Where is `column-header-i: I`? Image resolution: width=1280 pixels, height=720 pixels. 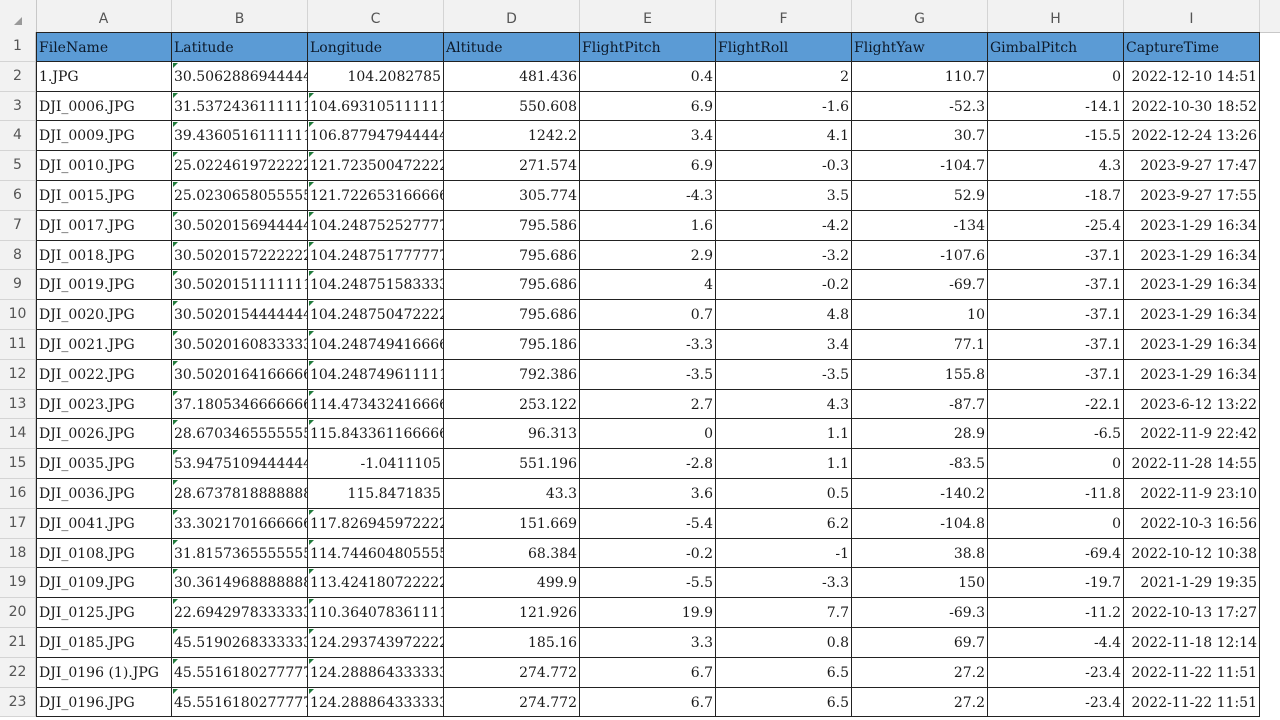
column-header-i: I is located at coordinates (1192, 16).